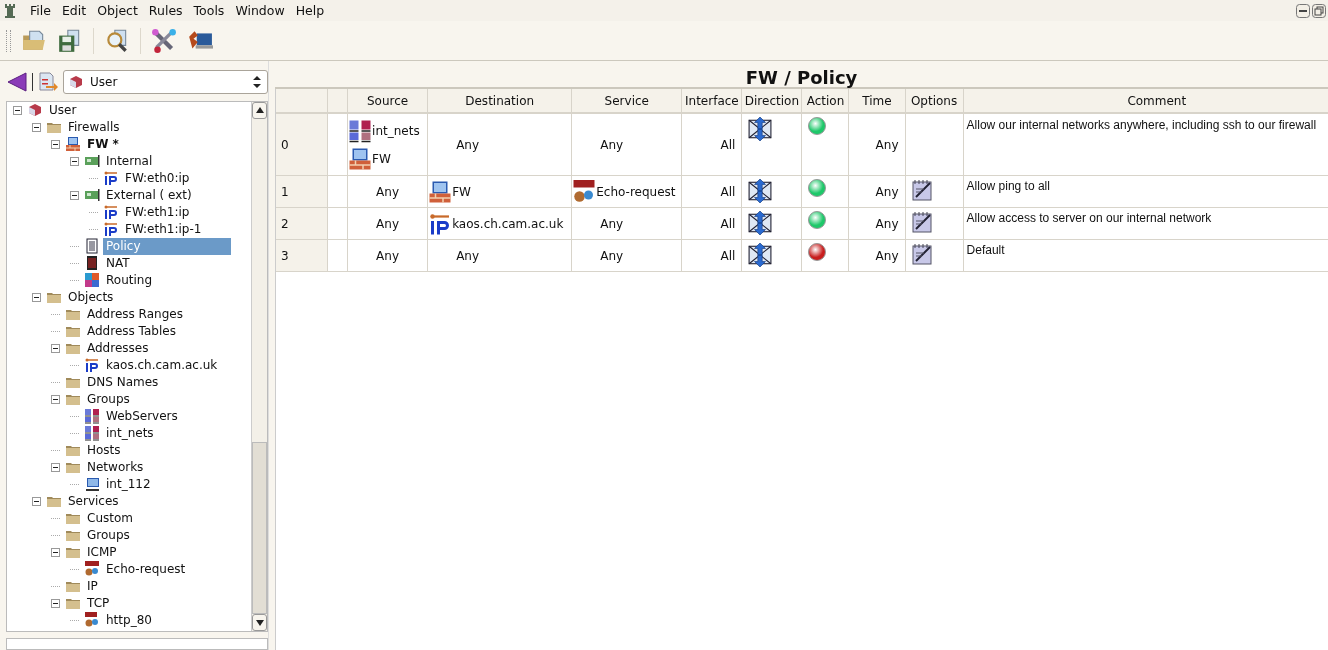 The width and height of the screenshot is (1328, 650). Describe the element at coordinates (1303, 10) in the screenshot. I see `minimize-icon` at that location.